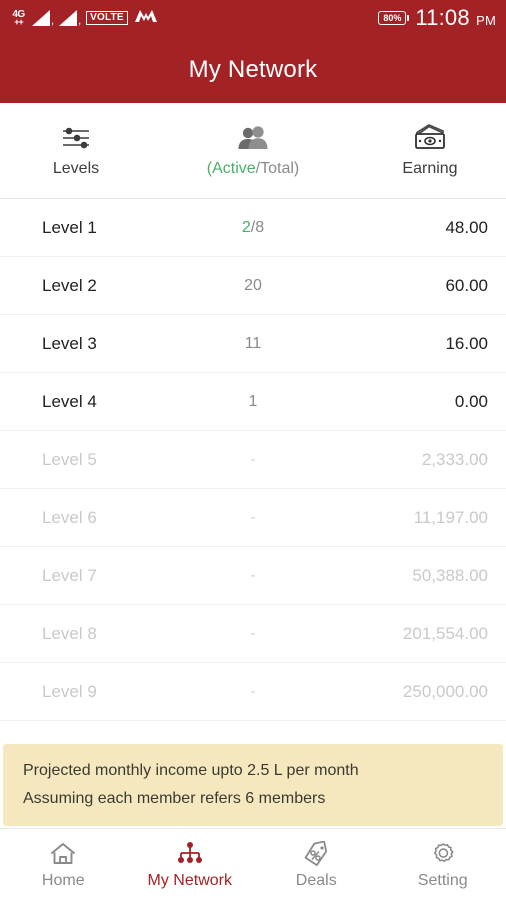 The height and width of the screenshot is (900, 506). Describe the element at coordinates (445, 691) in the screenshot. I see `earning-value: 250,000.00` at that location.